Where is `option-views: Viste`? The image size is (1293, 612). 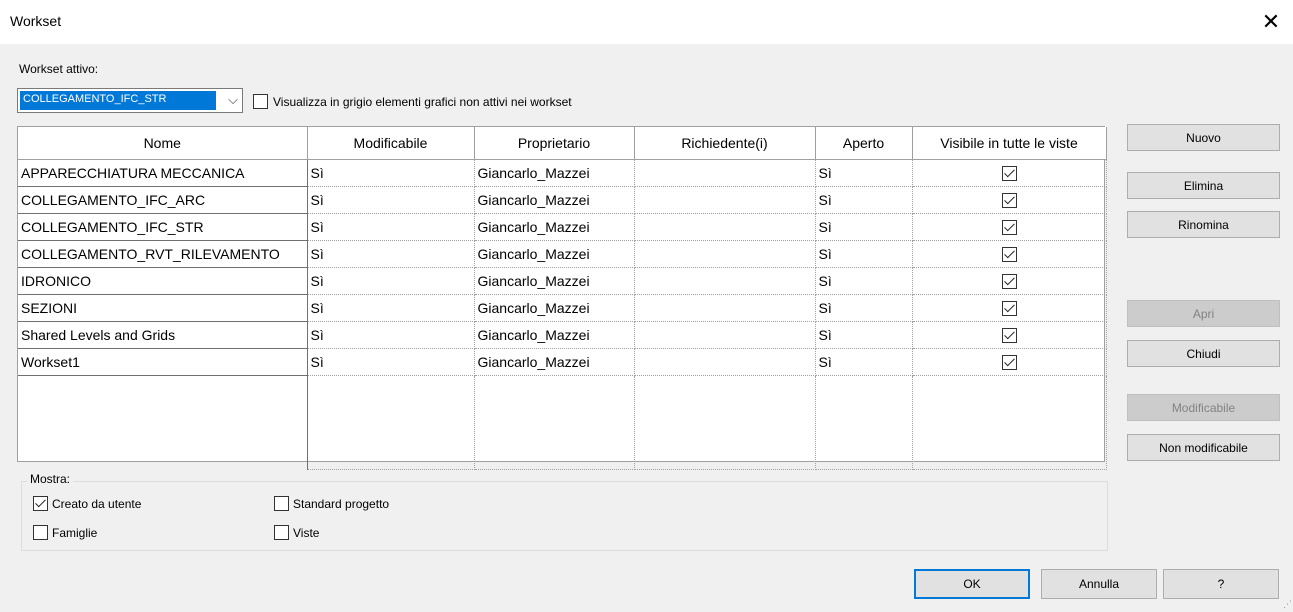 option-views: Viste is located at coordinates (296, 532).